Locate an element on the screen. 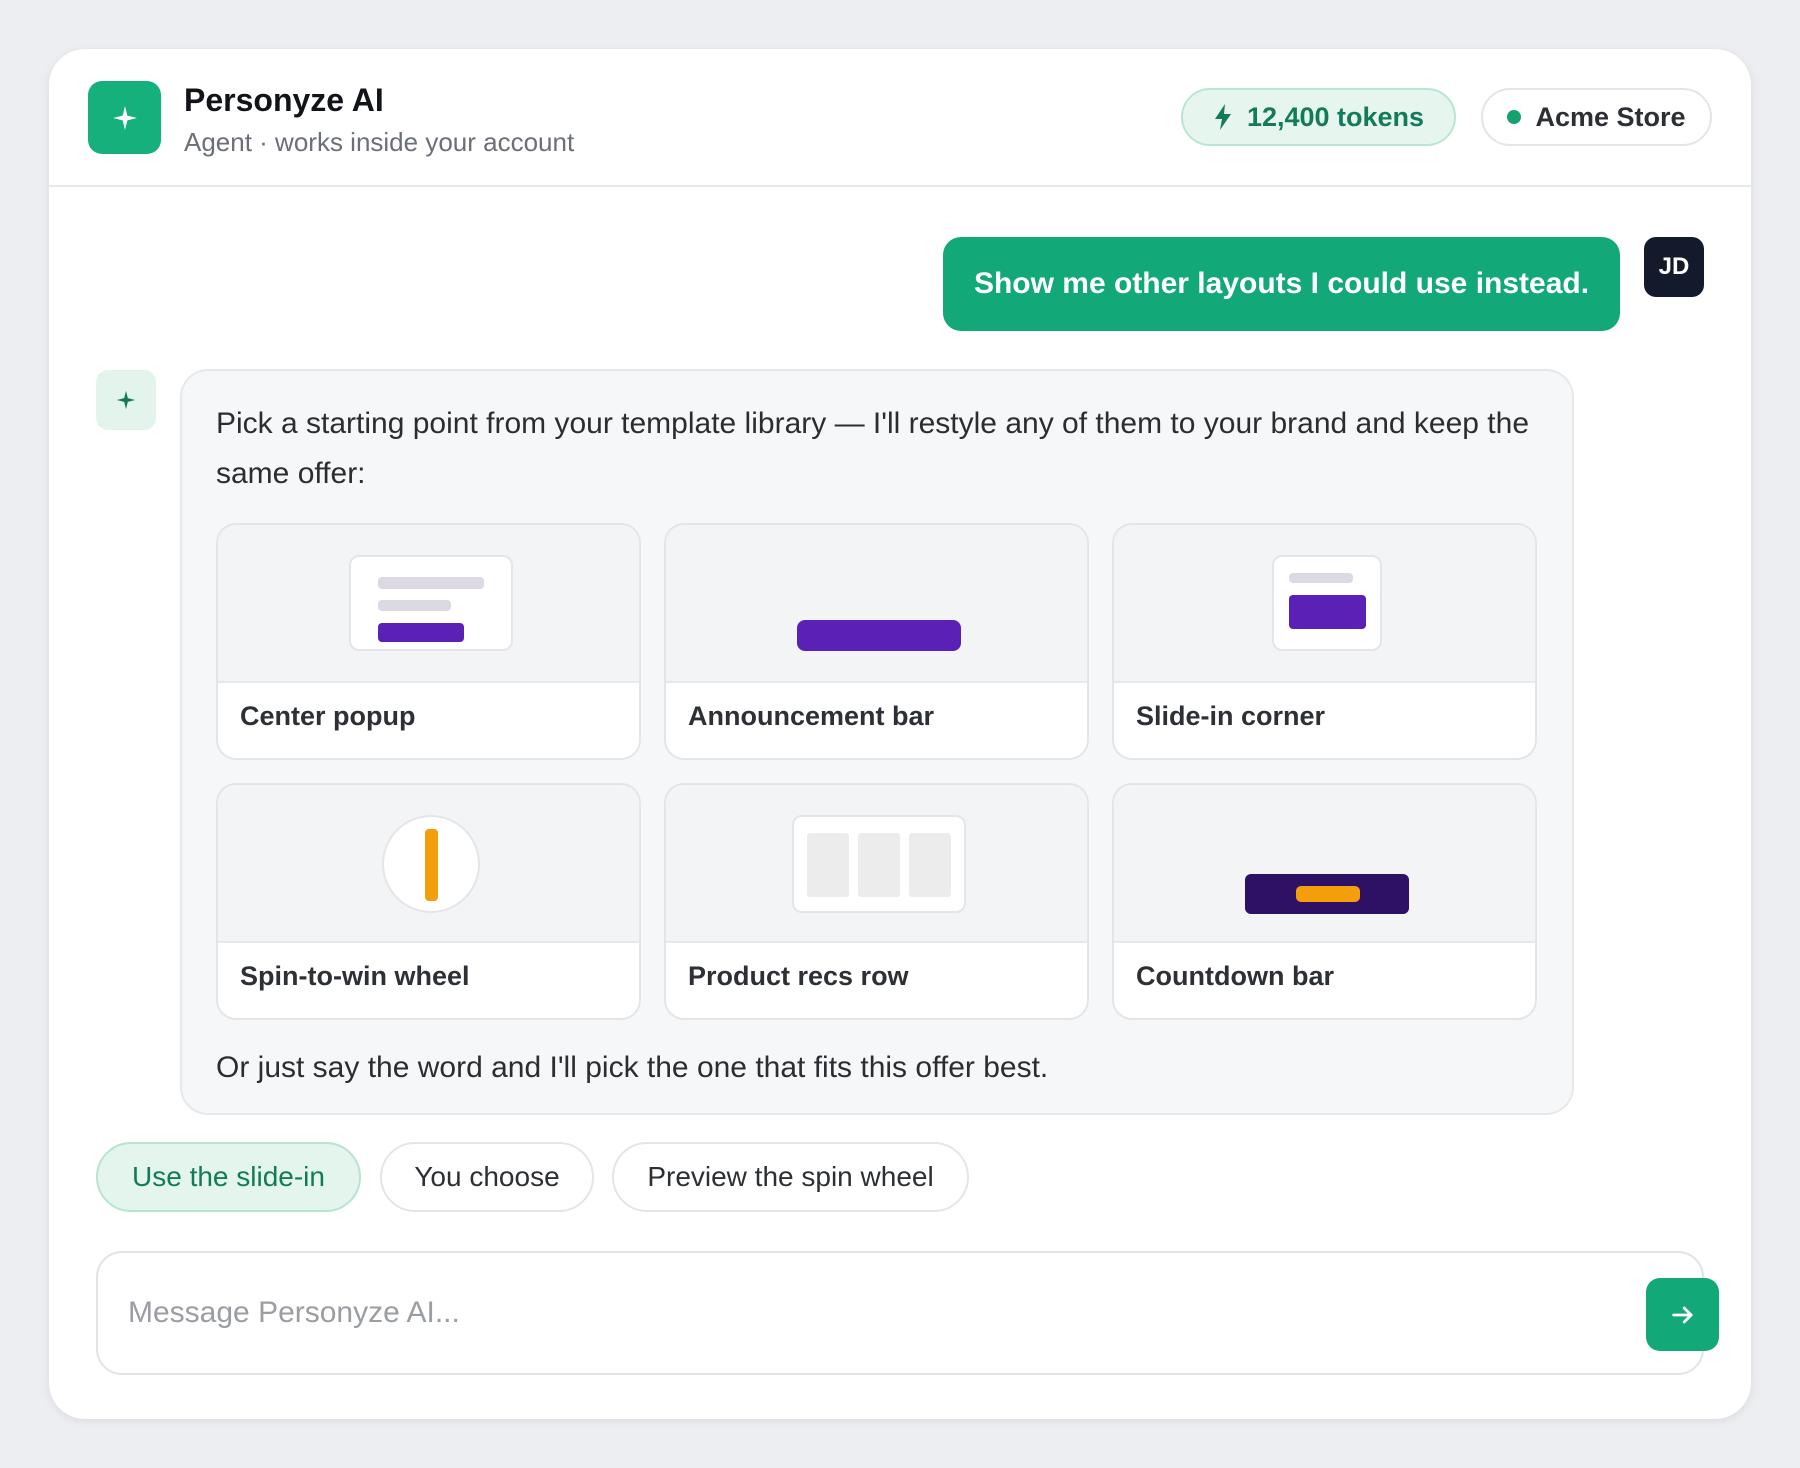 The height and width of the screenshot is (1468, 1800). store-name: Acme Store is located at coordinates (1610, 116).